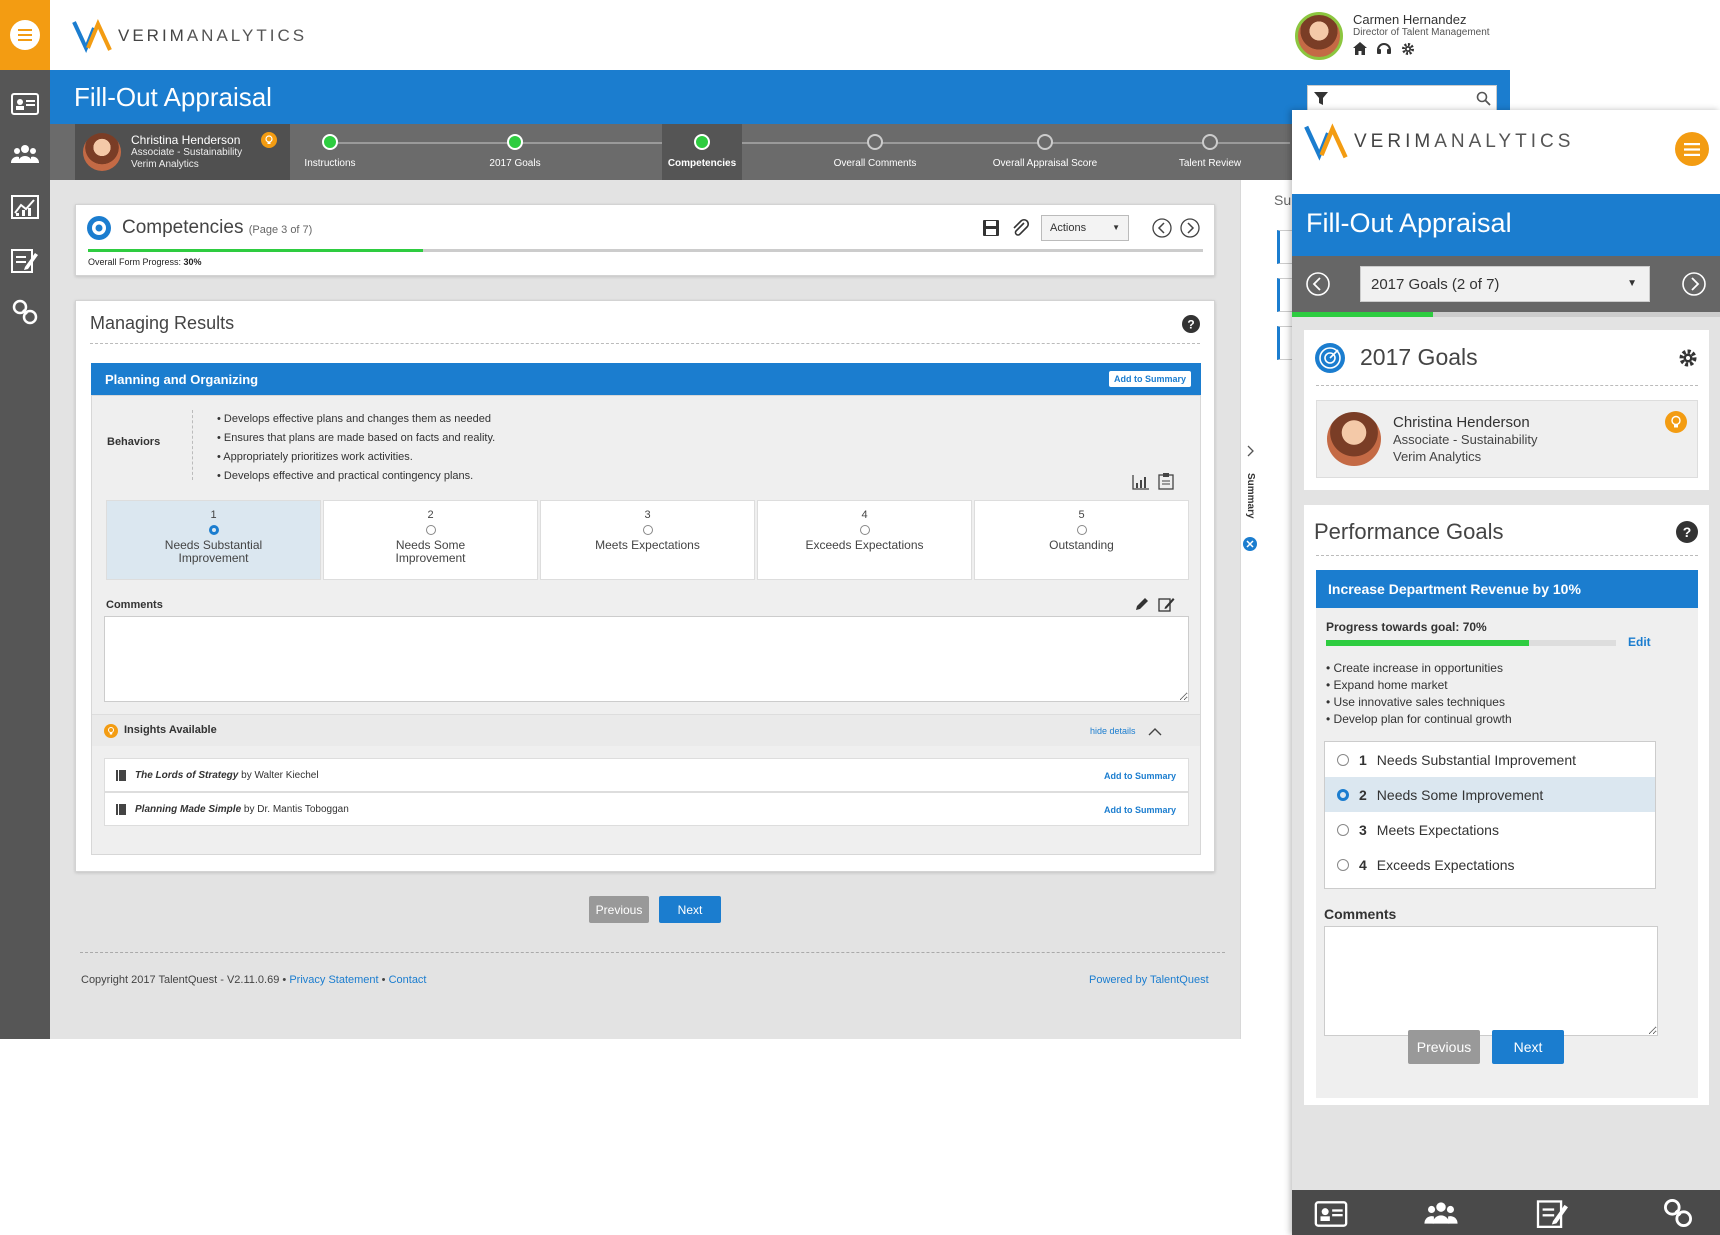 The height and width of the screenshot is (1235, 1720). Describe the element at coordinates (515, 151) in the screenshot. I see `step-1: 2017 Goals` at that location.